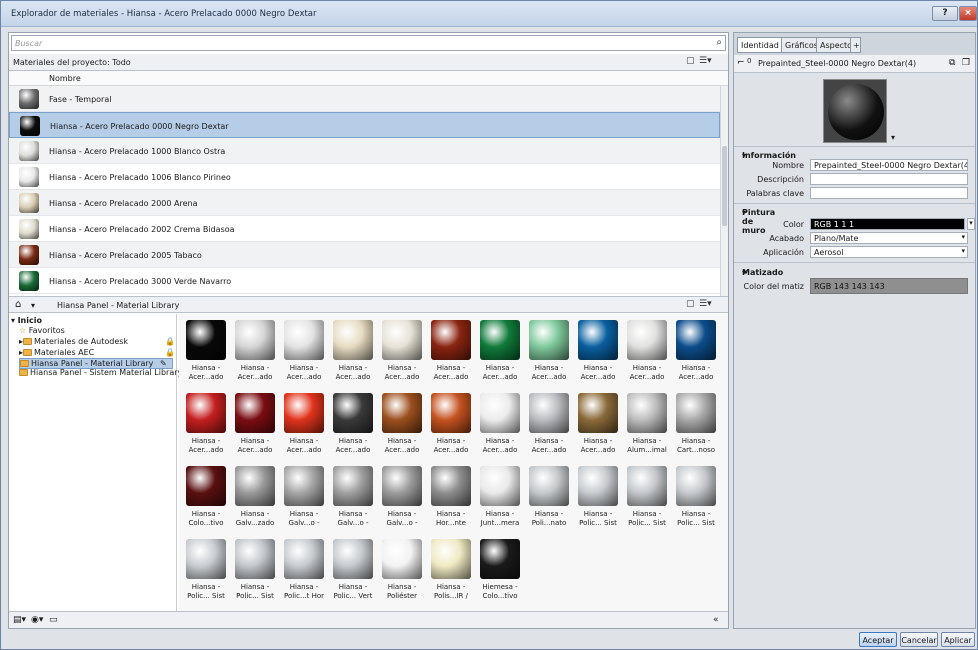 This screenshot has height=650, width=978. I want to click on color-dropdown-icon: ▾, so click(971, 224).